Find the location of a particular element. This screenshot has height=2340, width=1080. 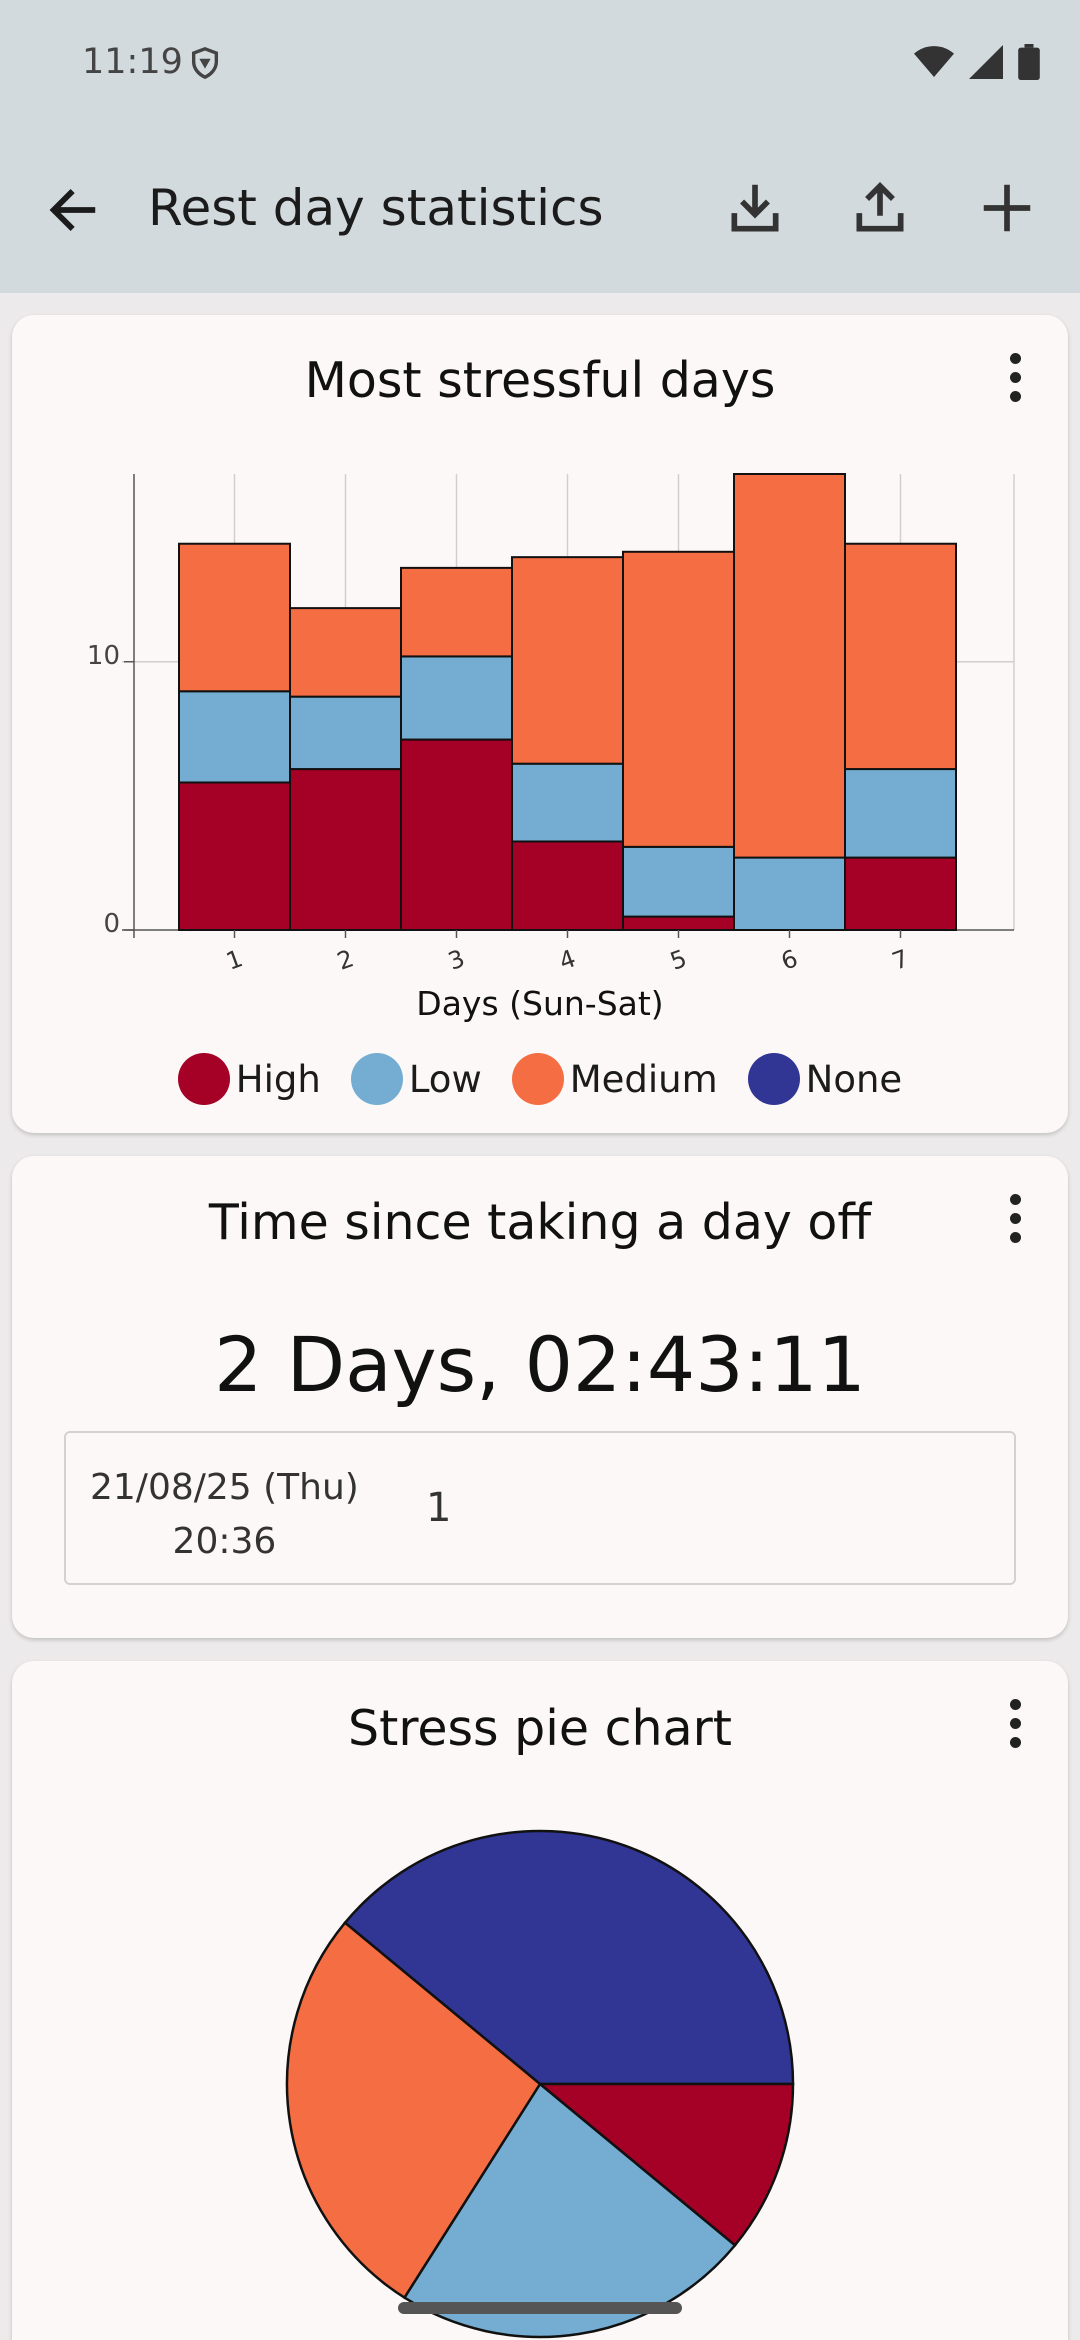

x-tick-label: 2 is located at coordinates (346, 960).